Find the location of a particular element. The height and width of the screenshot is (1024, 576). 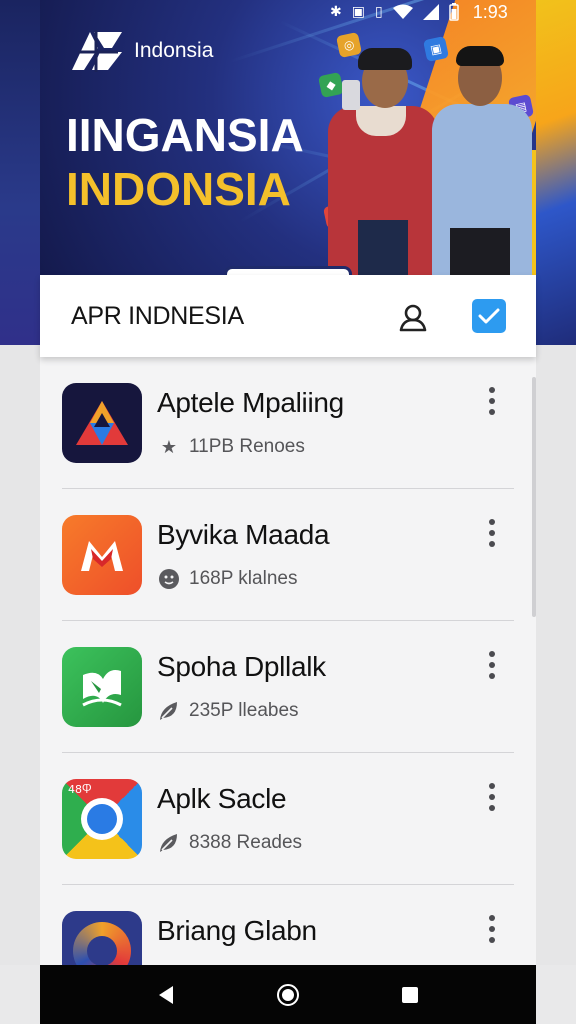

app-bar: APR INDNESIA is located at coordinates (288, 316).